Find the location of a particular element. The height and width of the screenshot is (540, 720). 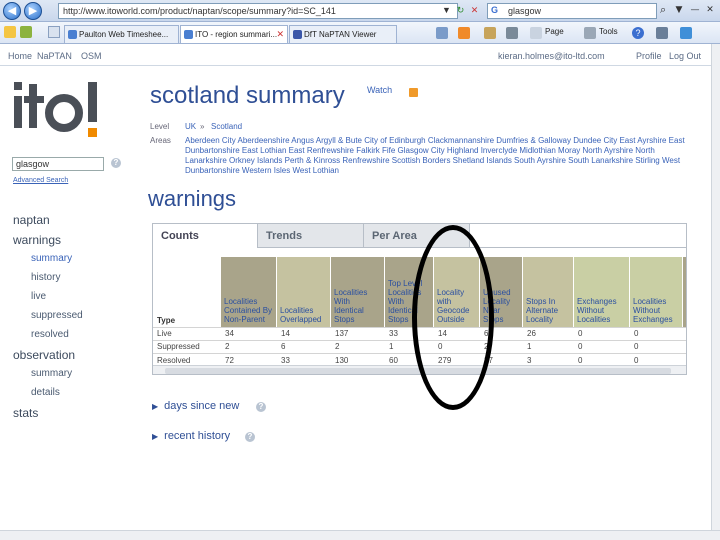

count-cell: 72 is located at coordinates (229, 360).